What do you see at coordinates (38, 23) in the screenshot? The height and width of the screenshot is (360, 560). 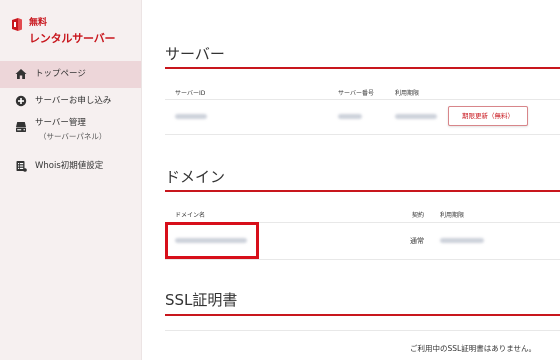 I see `brand-line-1: 無料` at bounding box center [38, 23].